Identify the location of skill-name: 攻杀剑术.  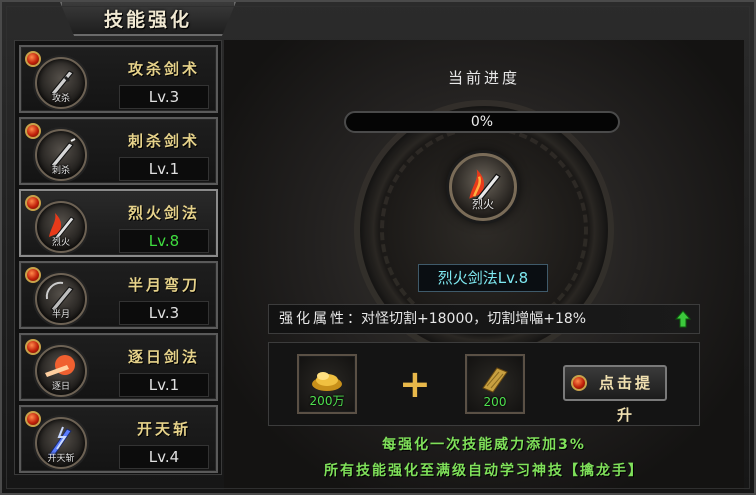
(163, 69).